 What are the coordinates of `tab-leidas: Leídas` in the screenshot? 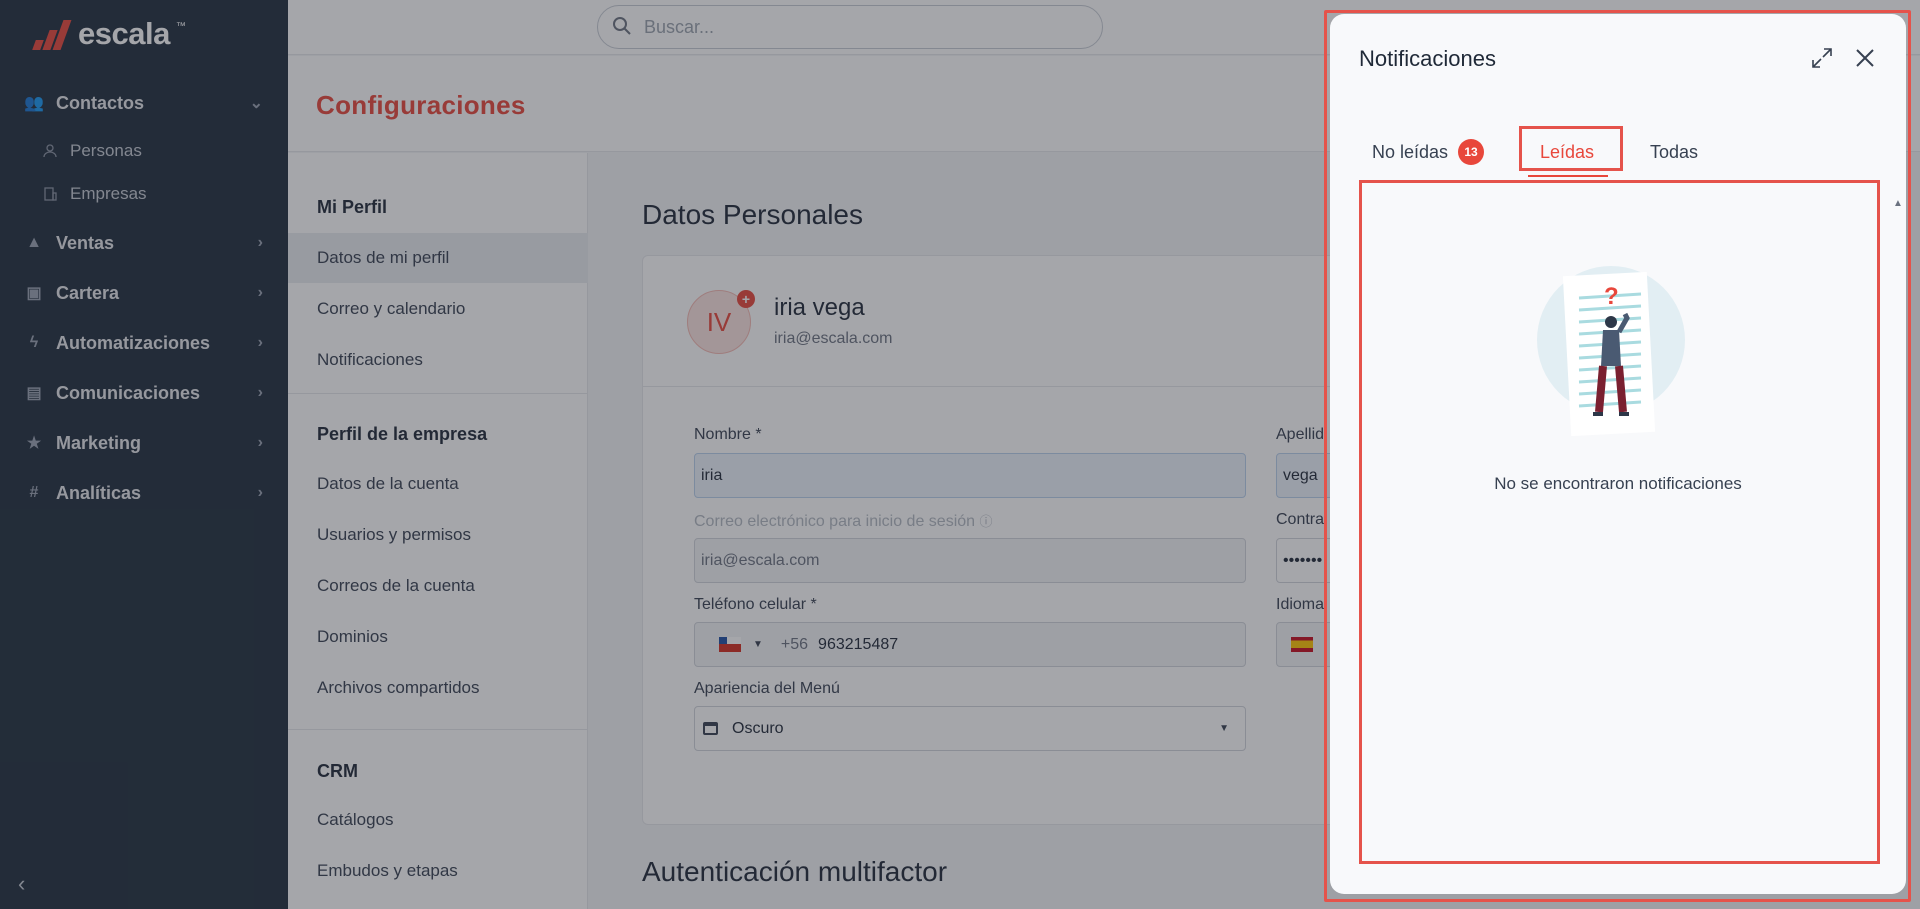 It's located at (1567, 152).